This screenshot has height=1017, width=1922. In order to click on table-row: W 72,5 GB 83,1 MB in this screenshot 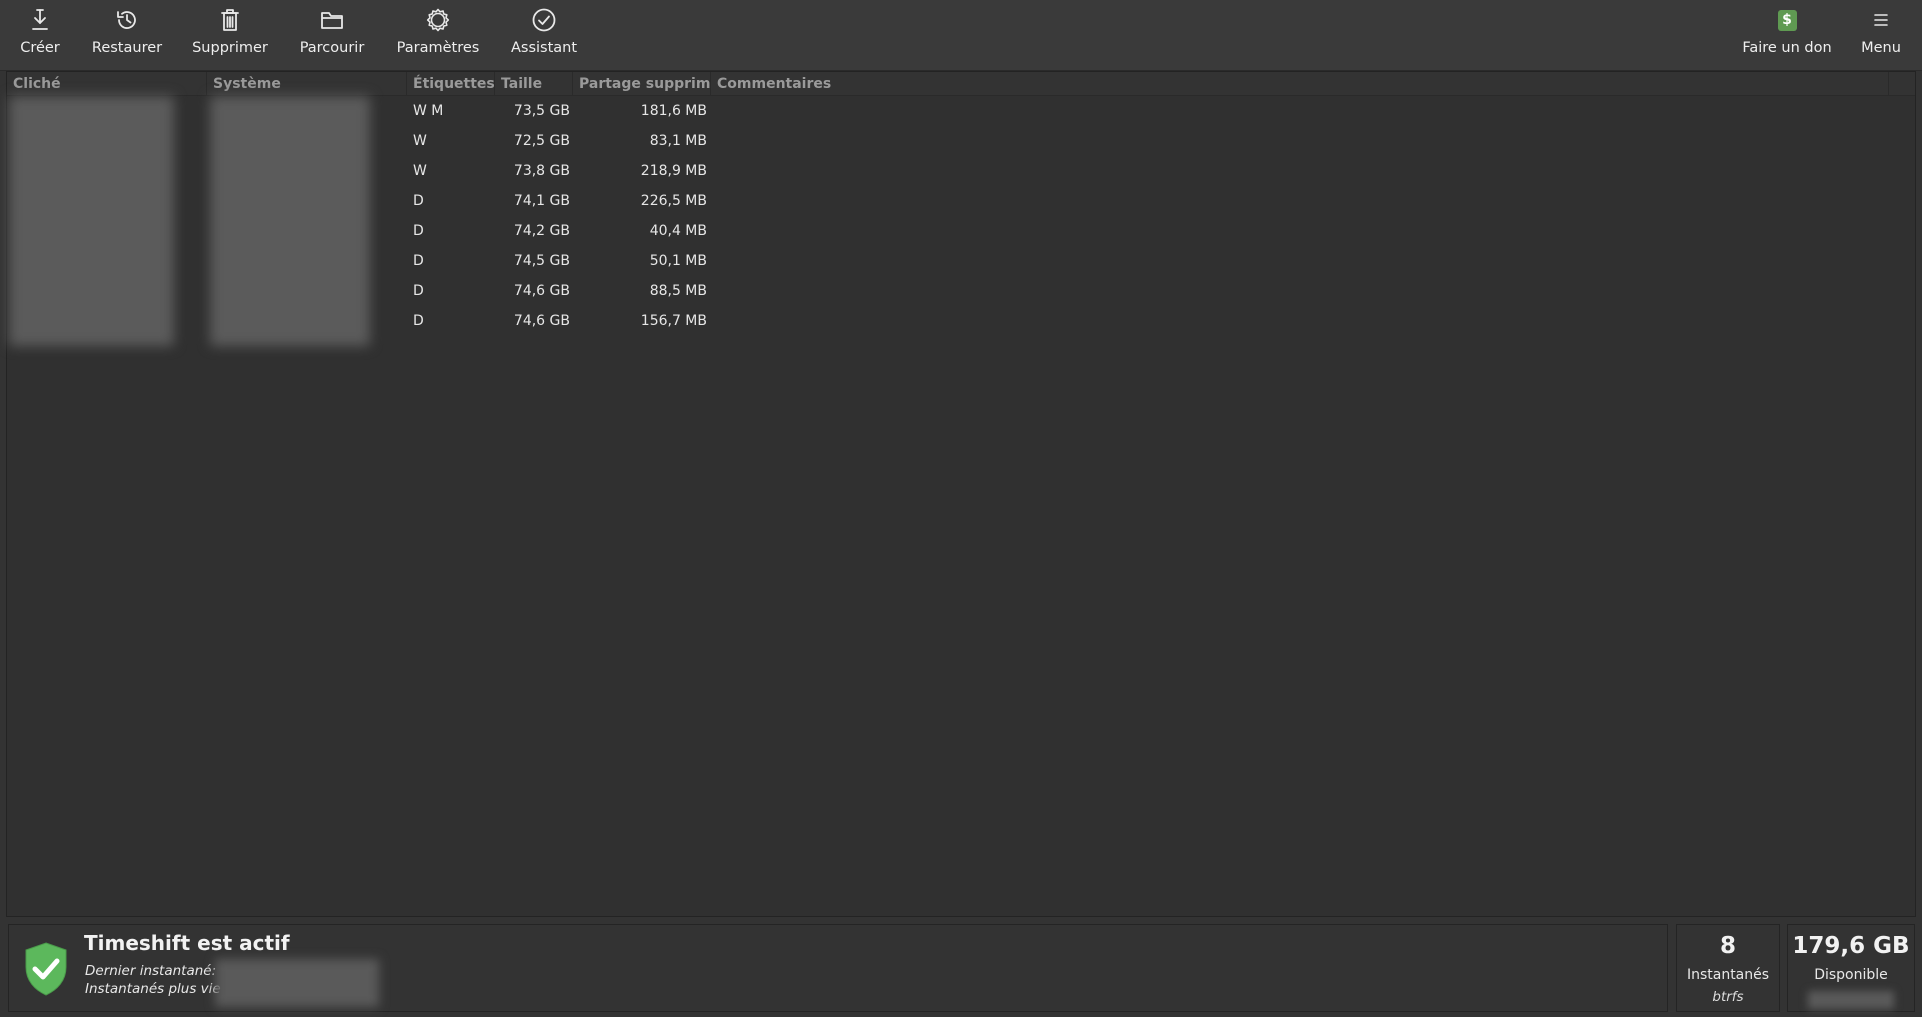, I will do `click(961, 141)`.